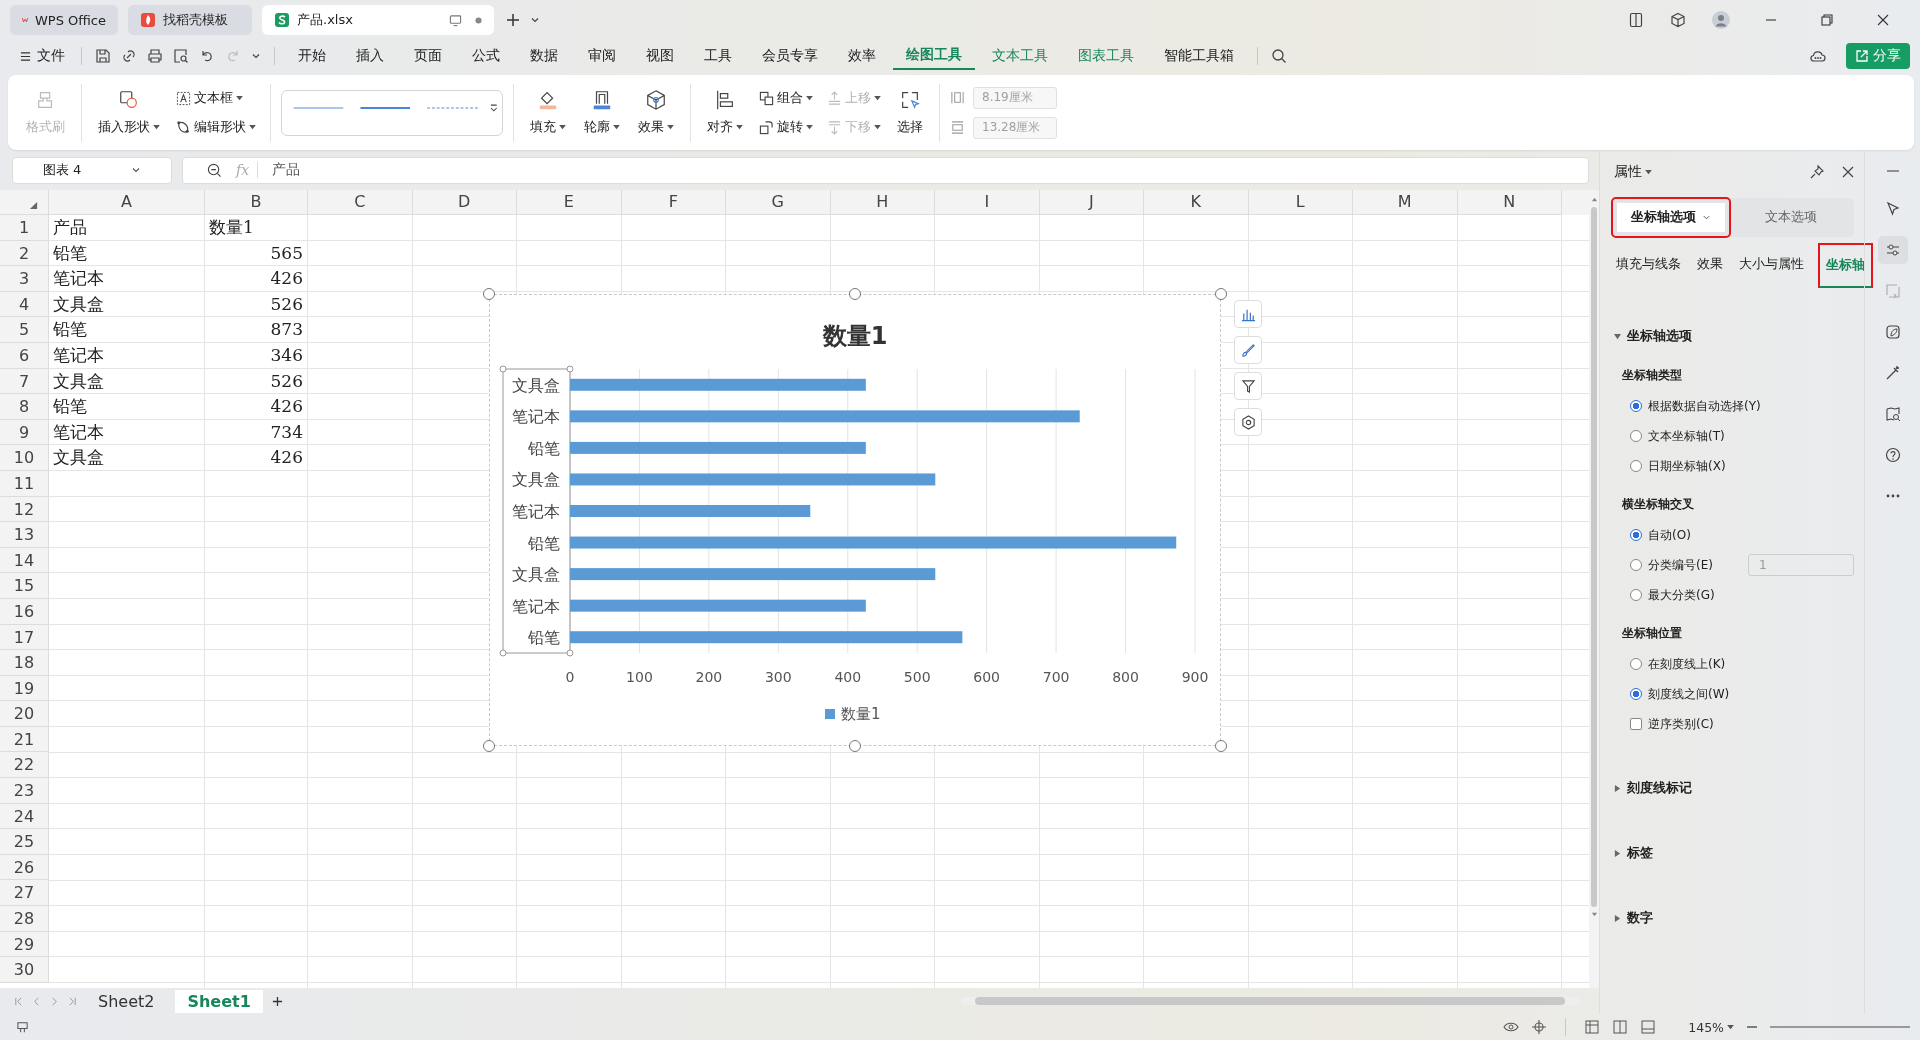 The width and height of the screenshot is (1920, 1040). What do you see at coordinates (64, 20) in the screenshot?
I see `document-tab: WPS Office` at bounding box center [64, 20].